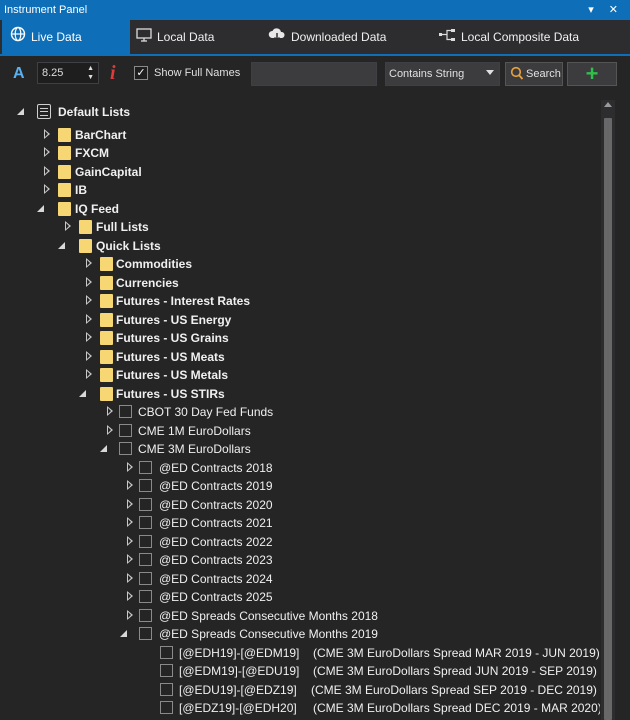  Describe the element at coordinates (290, 153) in the screenshot. I see `tree-node-fxcm: FXCM` at that location.